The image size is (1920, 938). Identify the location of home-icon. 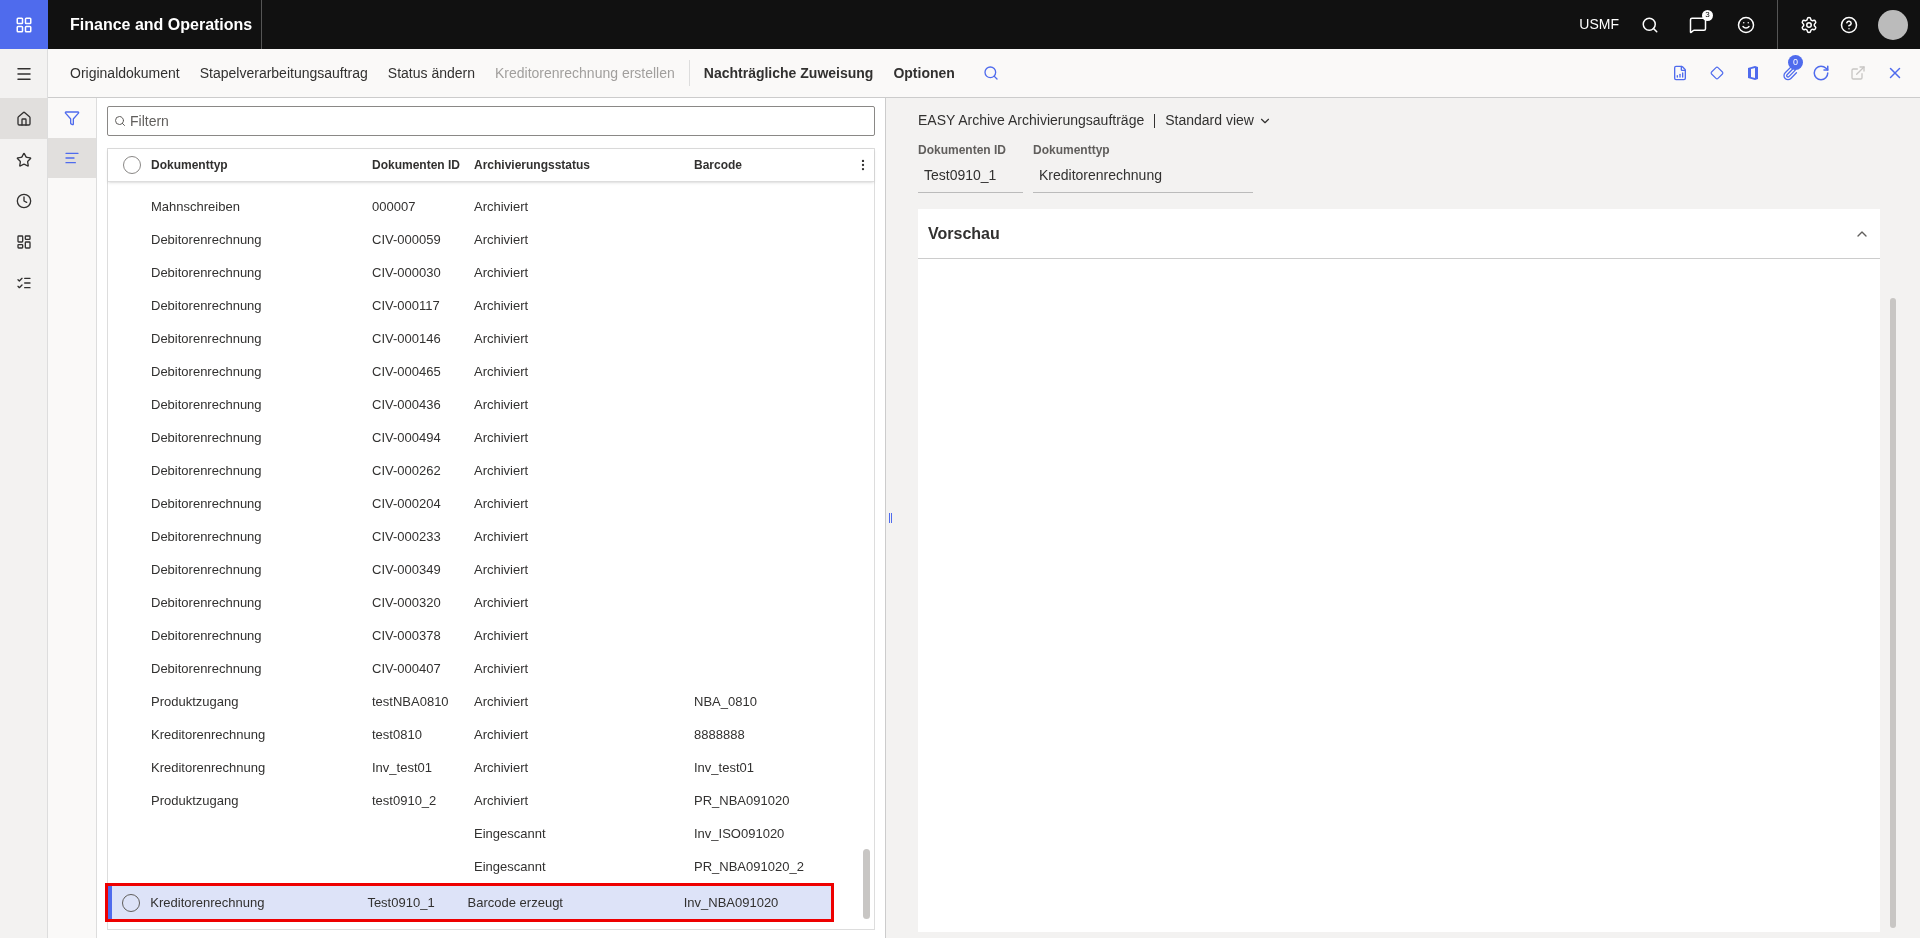
(23, 118).